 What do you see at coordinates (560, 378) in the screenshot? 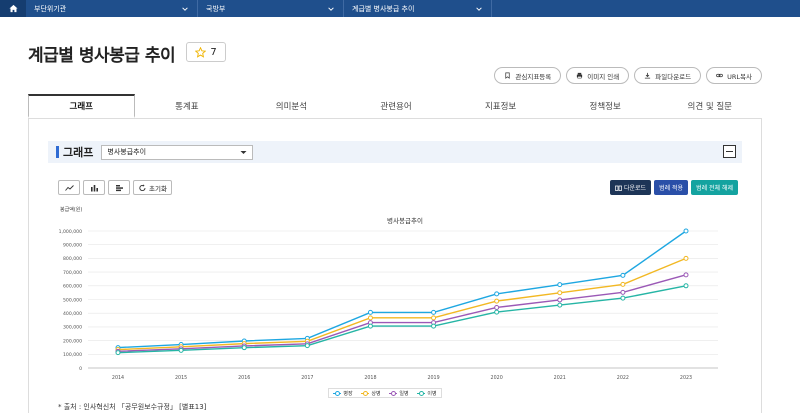
I see `x-tick-label: 2021` at bounding box center [560, 378].